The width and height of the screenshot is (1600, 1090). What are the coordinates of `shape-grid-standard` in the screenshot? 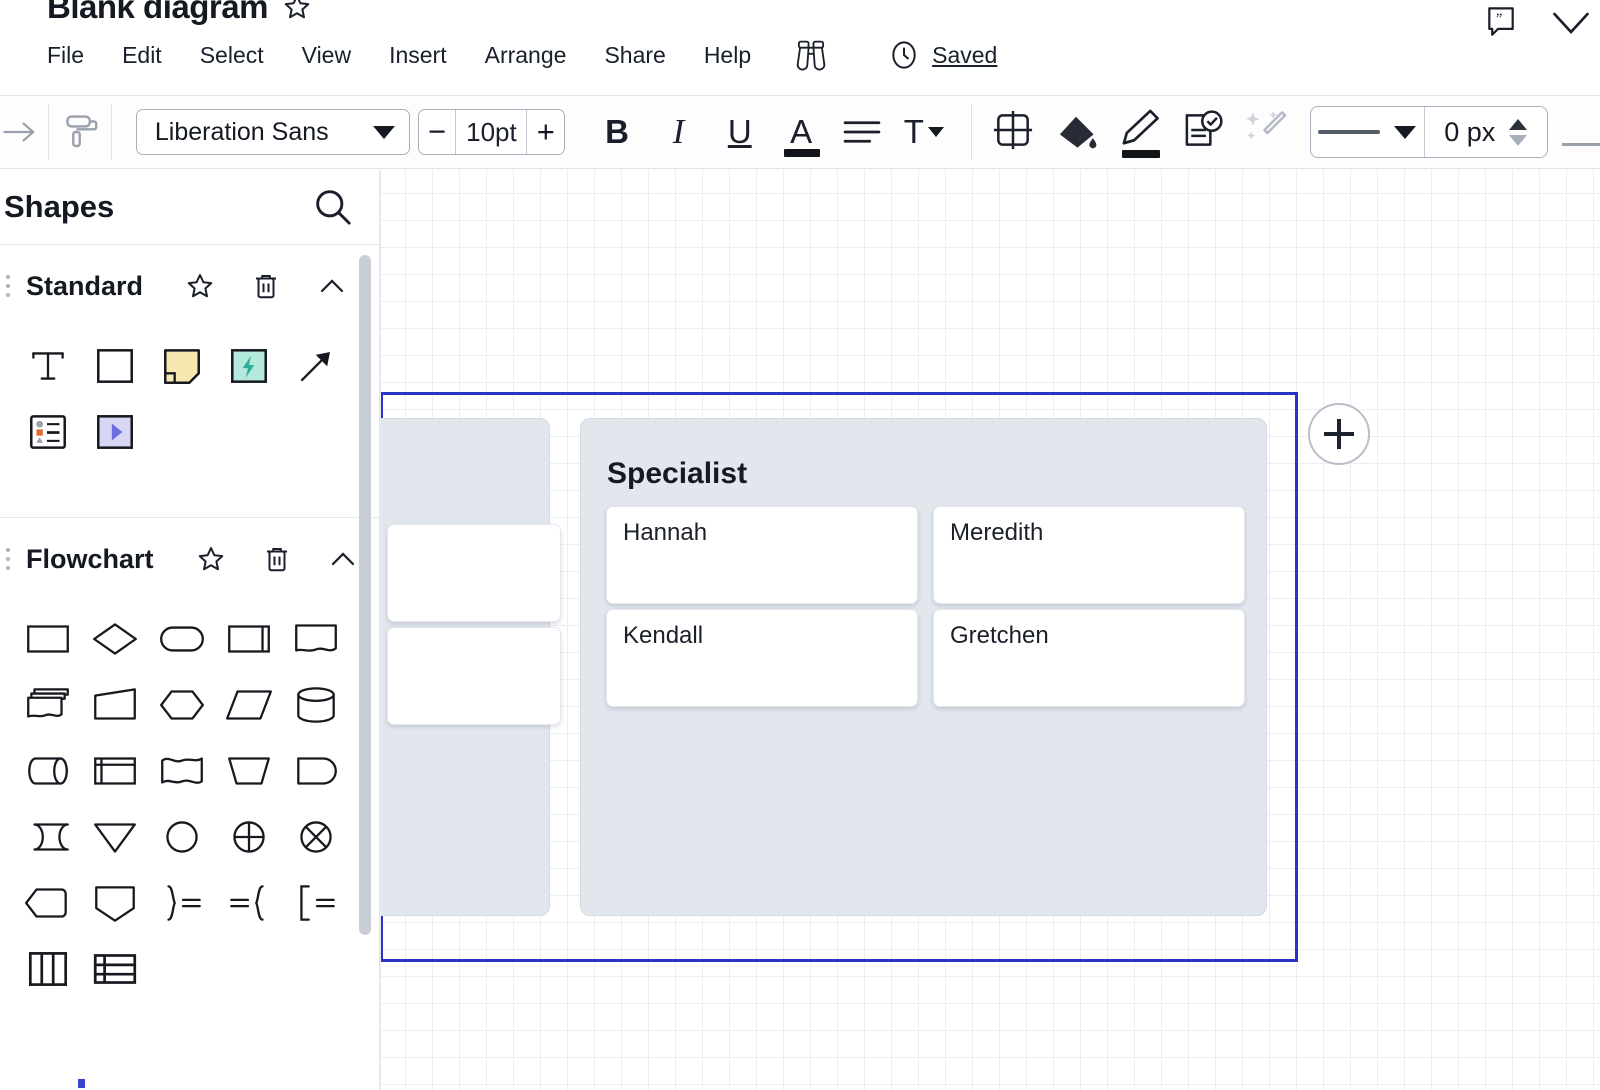 It's located at (175, 401).